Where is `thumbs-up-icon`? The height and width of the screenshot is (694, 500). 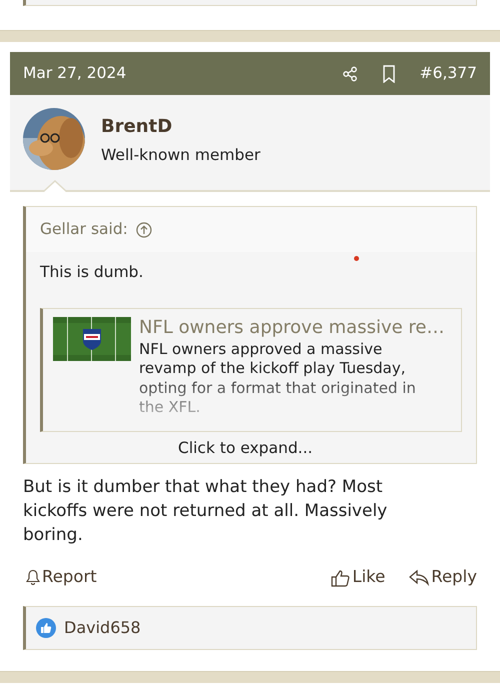 thumbs-up-icon is located at coordinates (340, 577).